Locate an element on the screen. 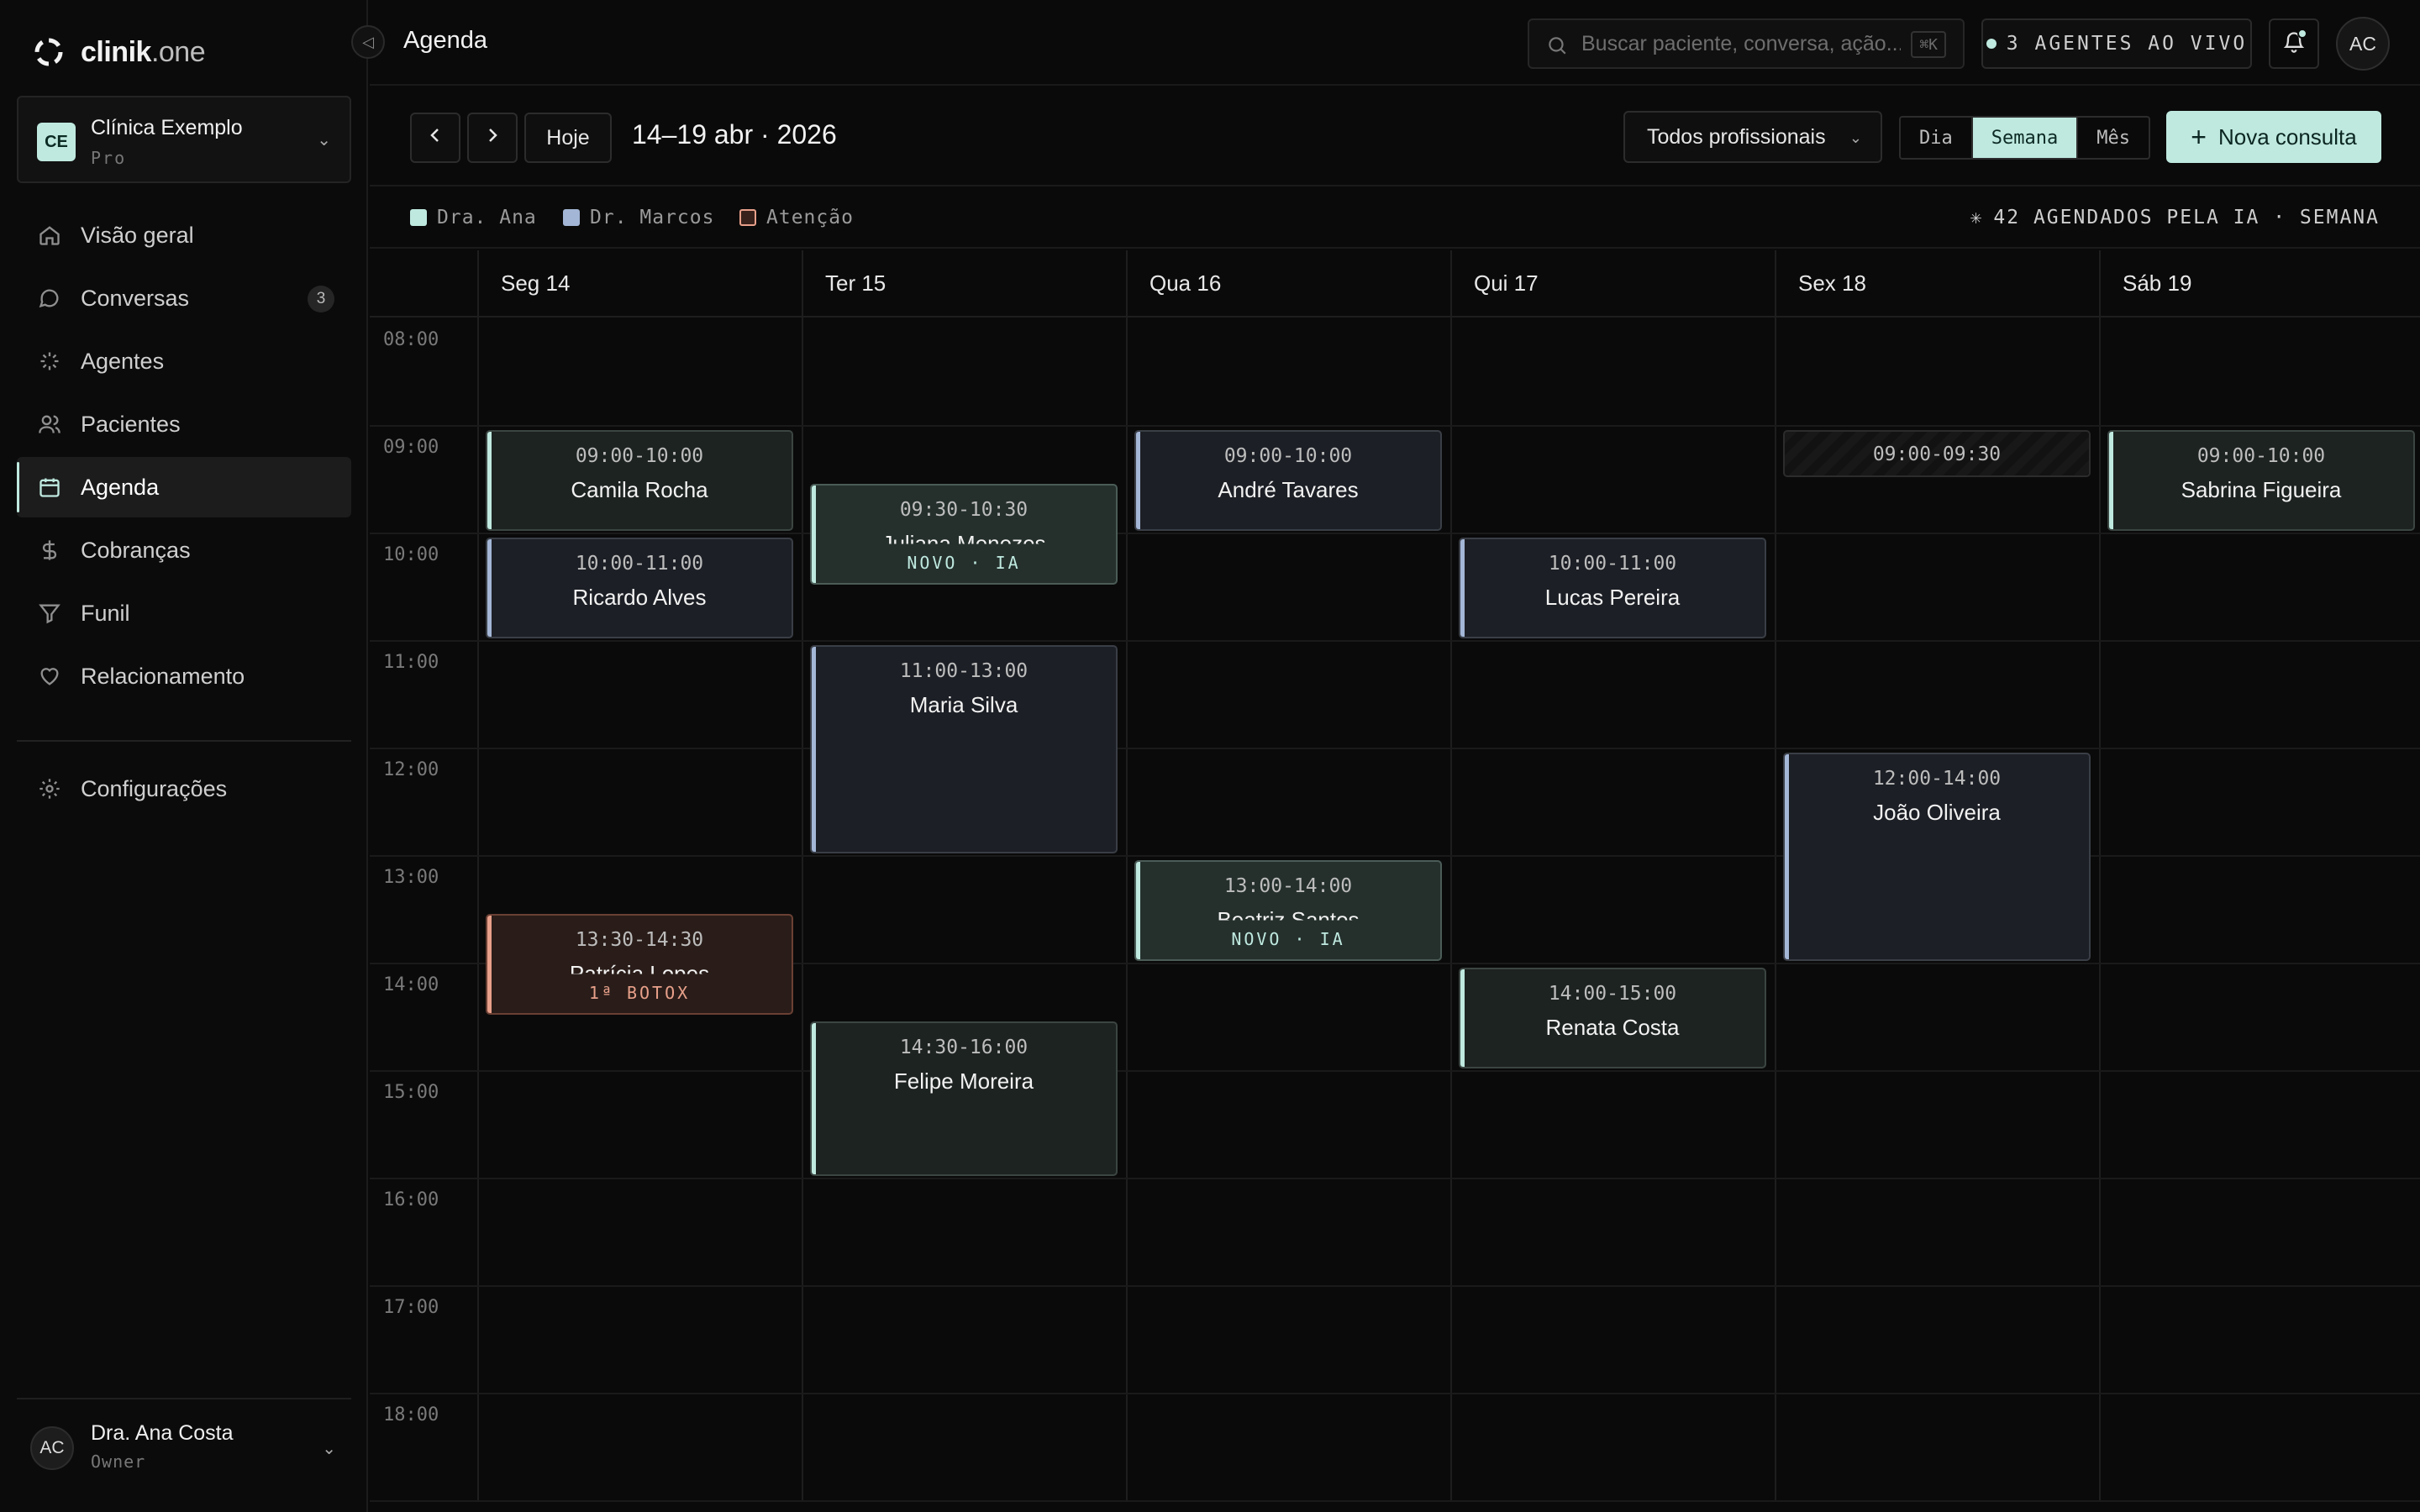 The width and height of the screenshot is (2420, 1512). day-header-fri: Sex 18 is located at coordinates (1937, 284).